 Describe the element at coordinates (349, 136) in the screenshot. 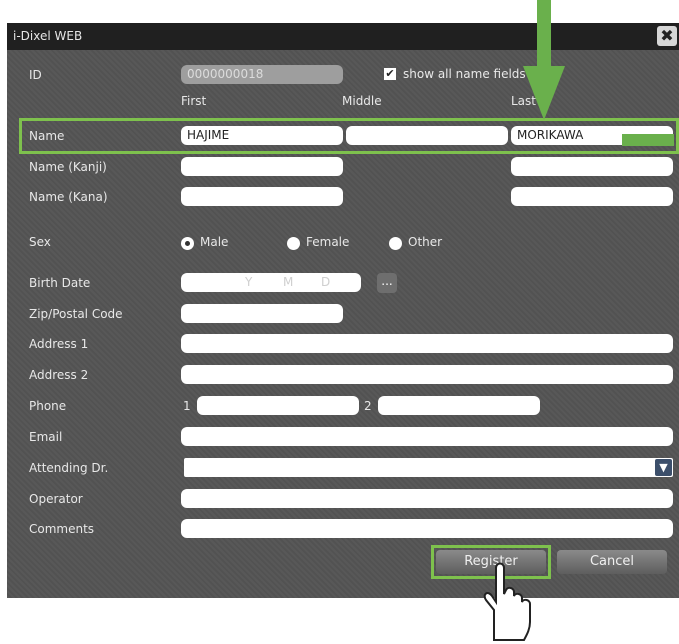

I see `name-row-highlight` at that location.